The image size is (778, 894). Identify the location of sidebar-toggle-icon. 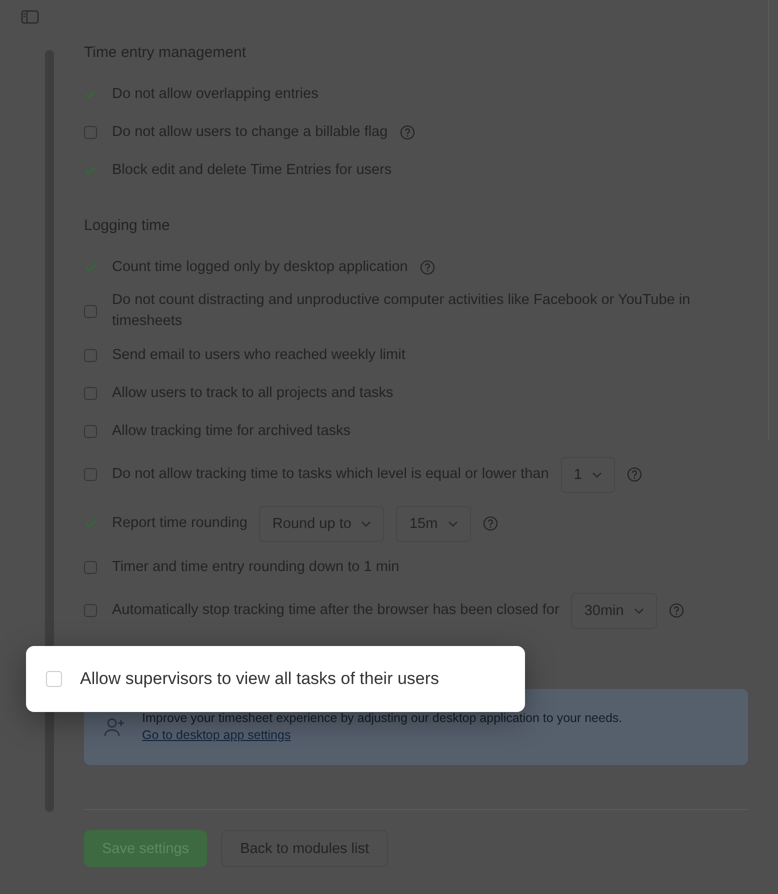
(30, 17).